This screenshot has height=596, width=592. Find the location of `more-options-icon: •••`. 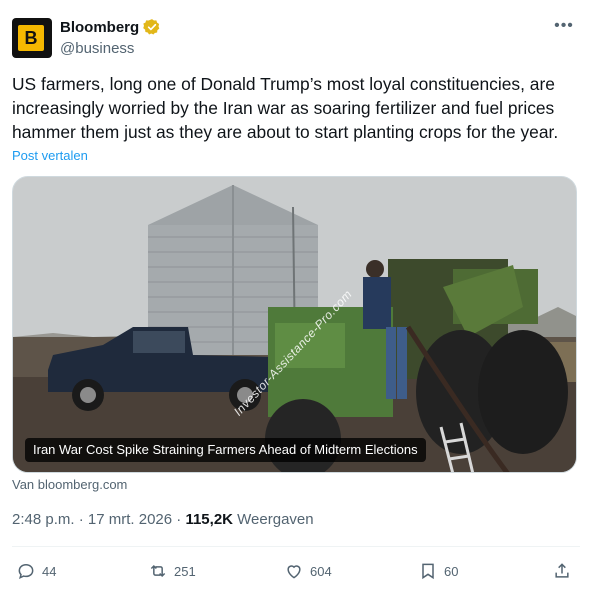

more-options-icon: ••• is located at coordinates (564, 28).